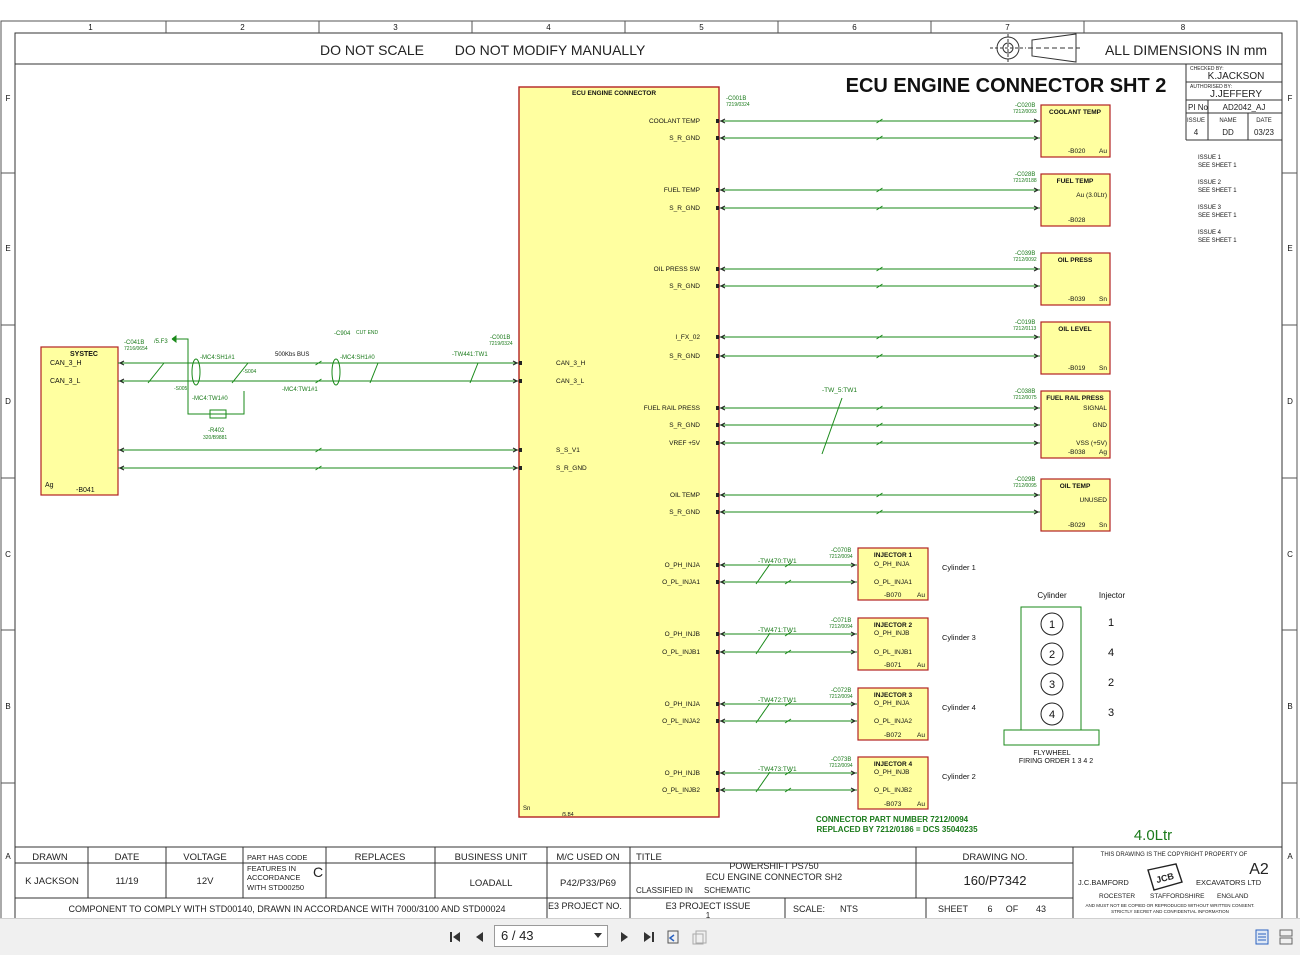 The width and height of the screenshot is (1300, 955). Describe the element at coordinates (588, 883) in the screenshot. I see `mc-used-value: P42/P33/P69` at that location.